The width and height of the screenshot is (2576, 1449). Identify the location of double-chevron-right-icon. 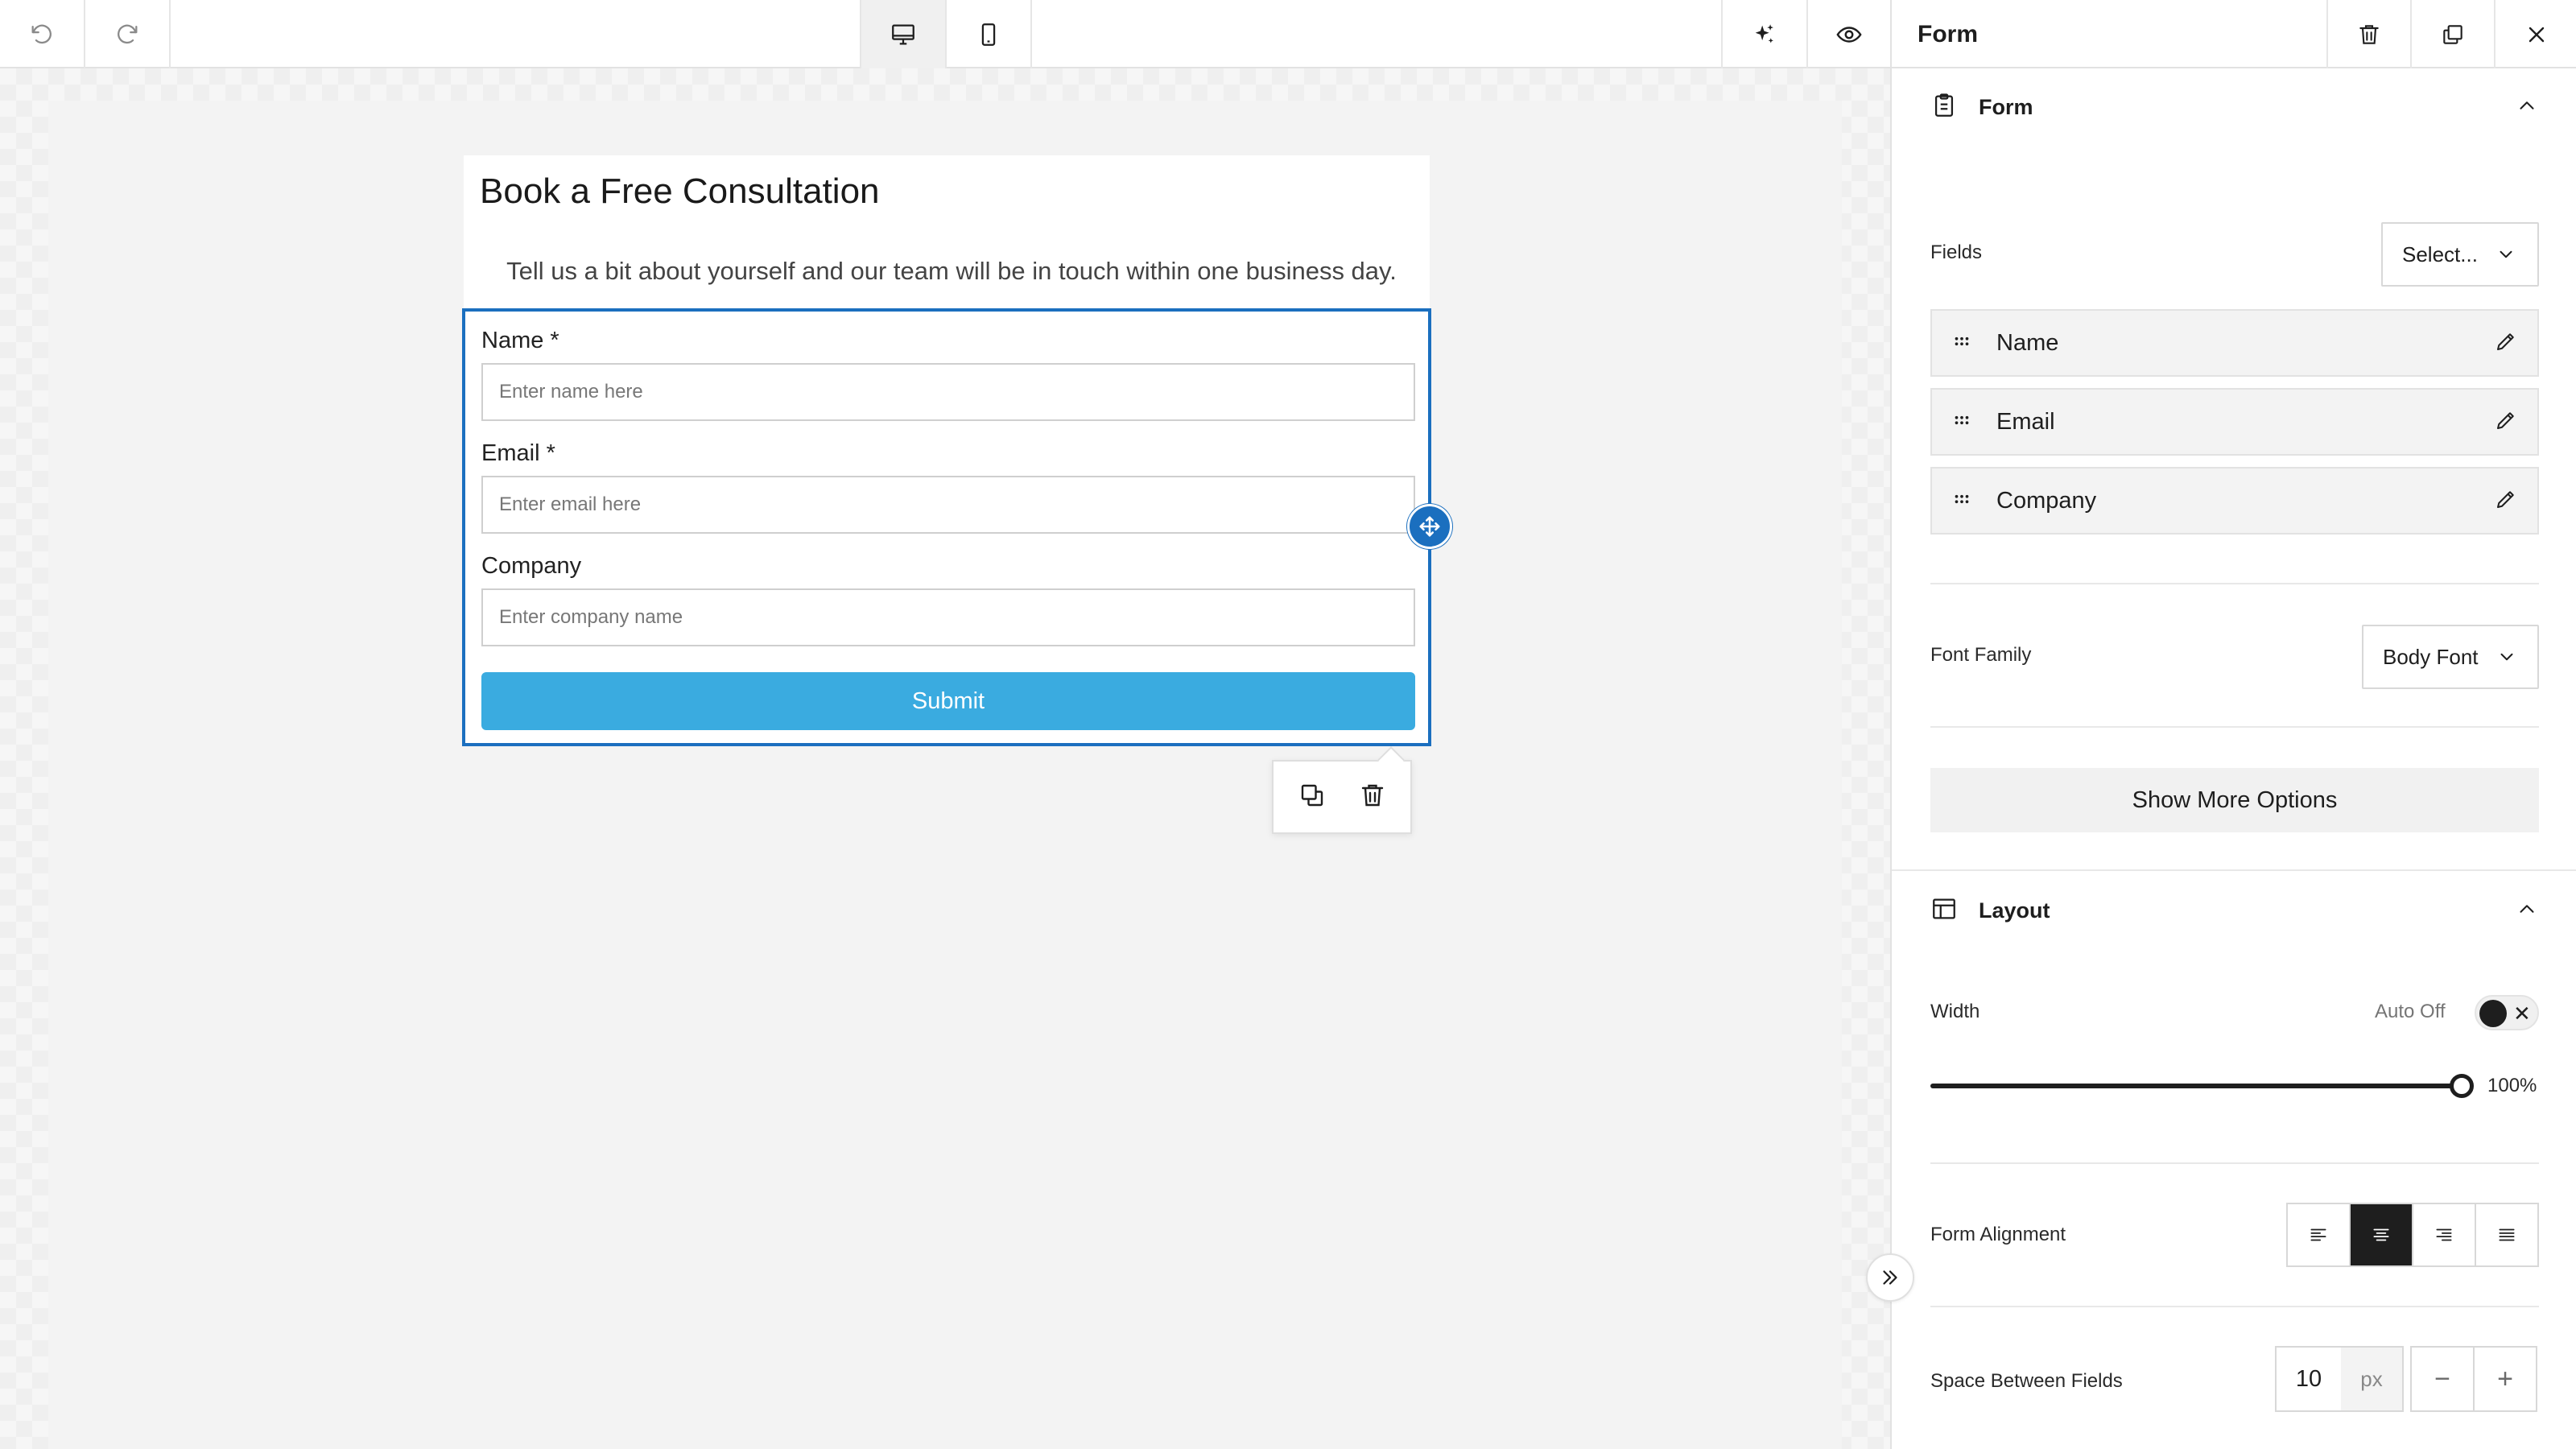
(1890, 1277).